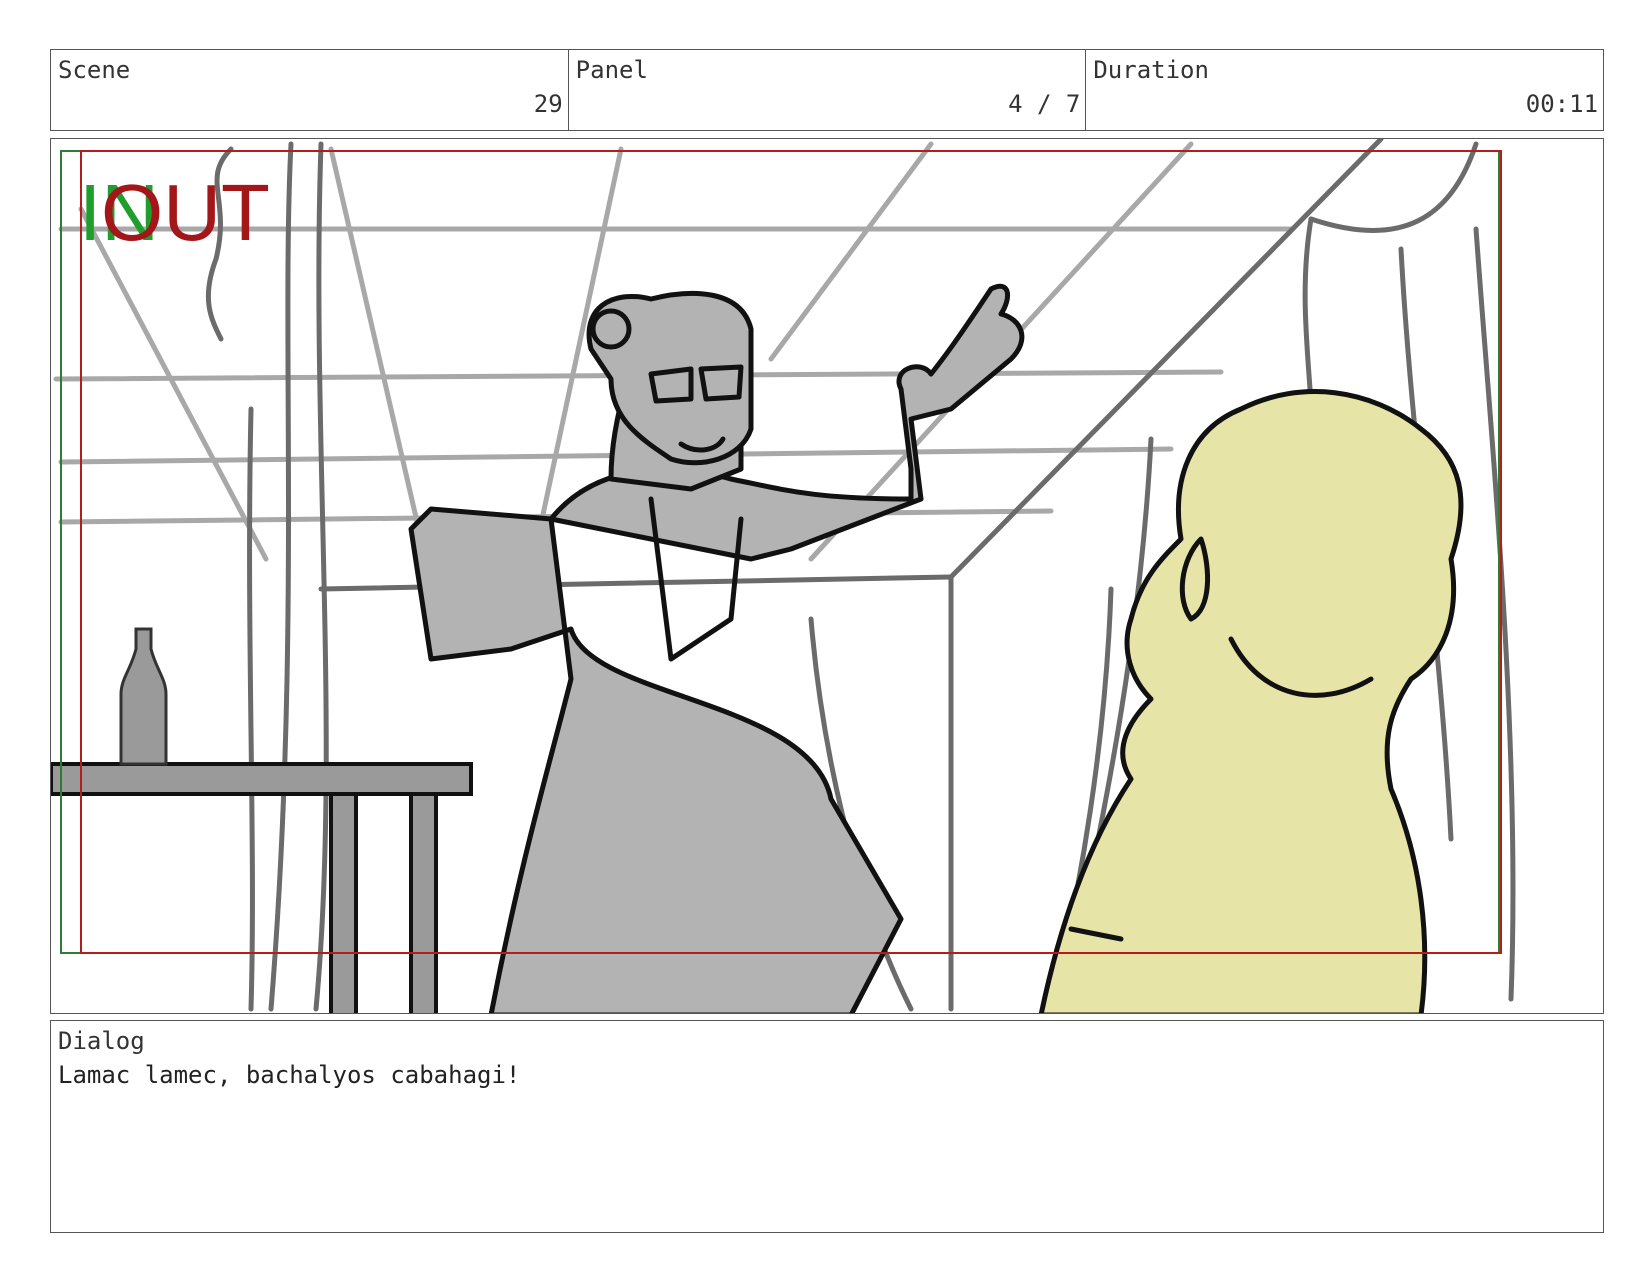 This screenshot has width=1650, height=1275. What do you see at coordinates (548, 104) in the screenshot?
I see `scene-number: 29` at bounding box center [548, 104].